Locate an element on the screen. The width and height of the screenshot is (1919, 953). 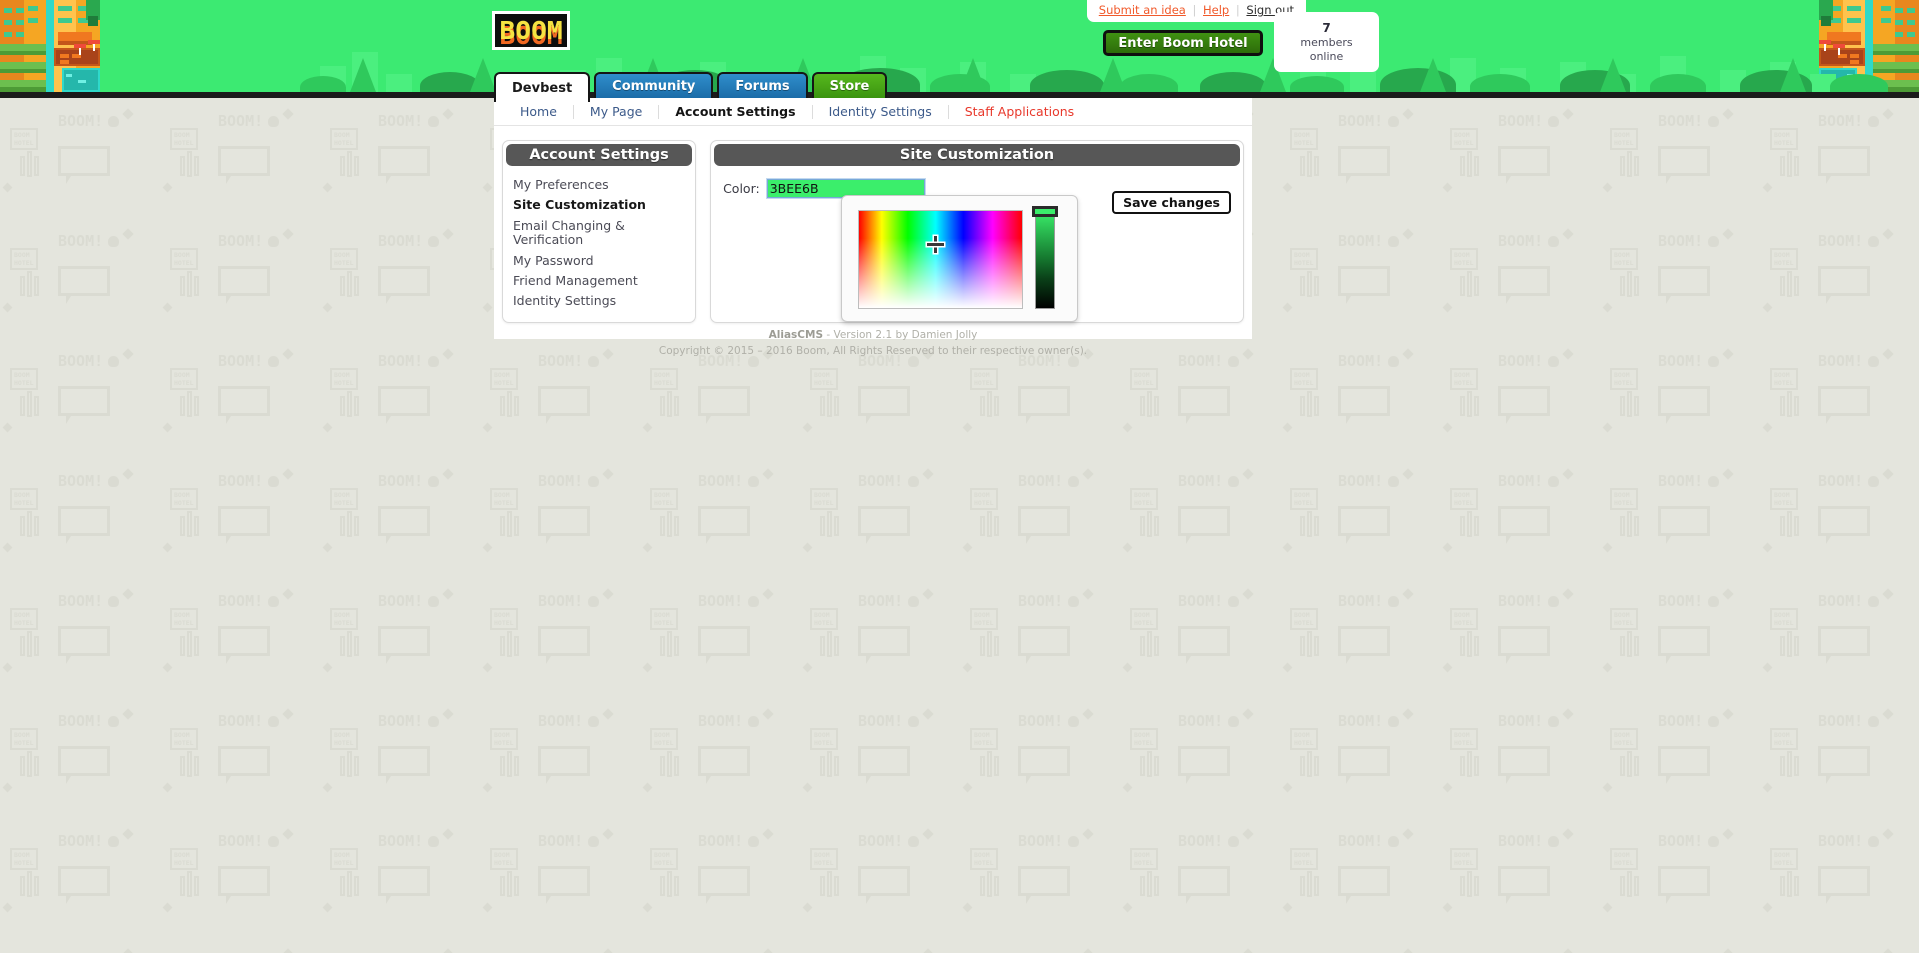
main-tabs: Devbest Community Forums Store is located at coordinates (692, 87).